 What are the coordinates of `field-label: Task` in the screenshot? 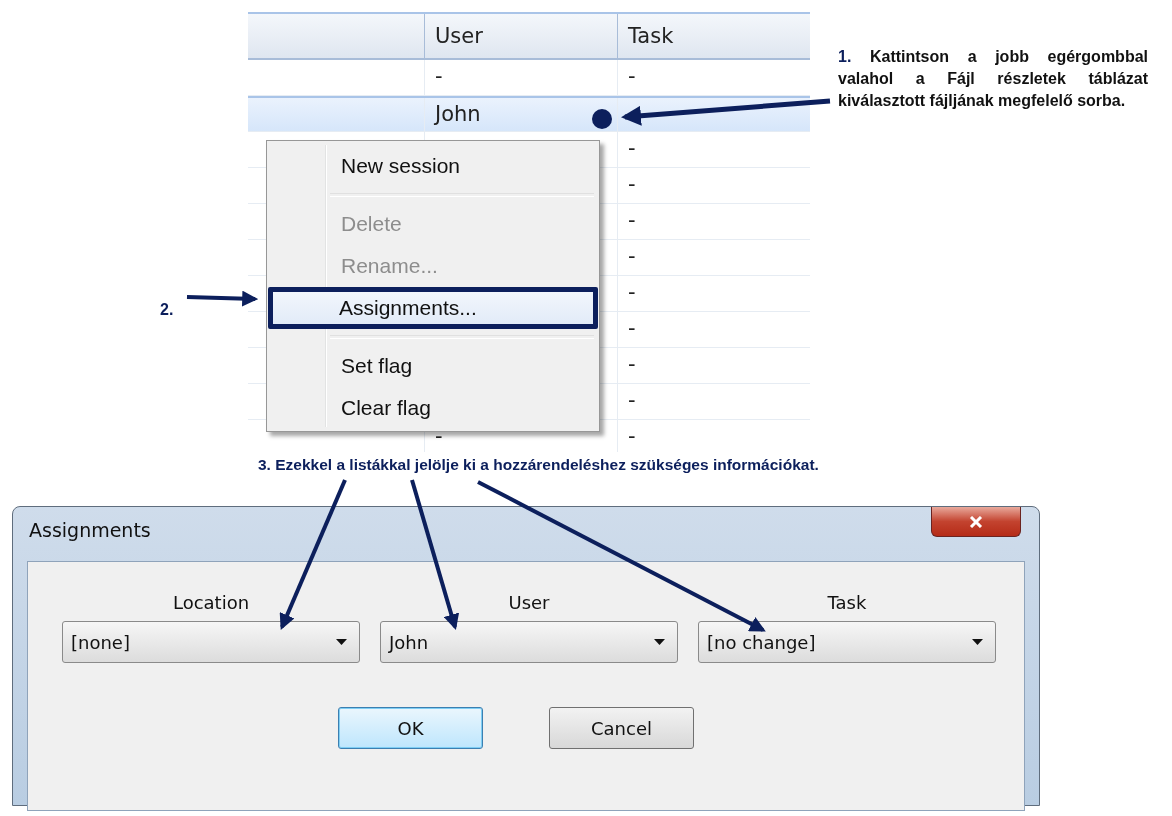 It's located at (847, 602).